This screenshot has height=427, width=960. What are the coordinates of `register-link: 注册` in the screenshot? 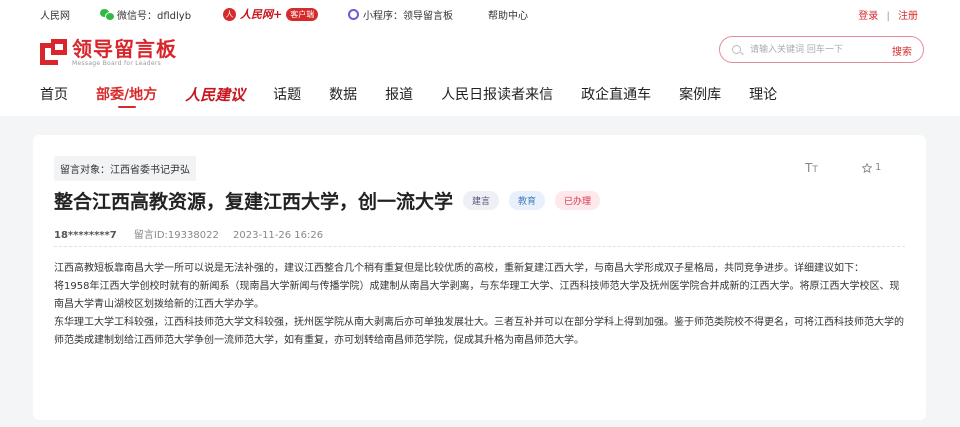 It's located at (908, 16).